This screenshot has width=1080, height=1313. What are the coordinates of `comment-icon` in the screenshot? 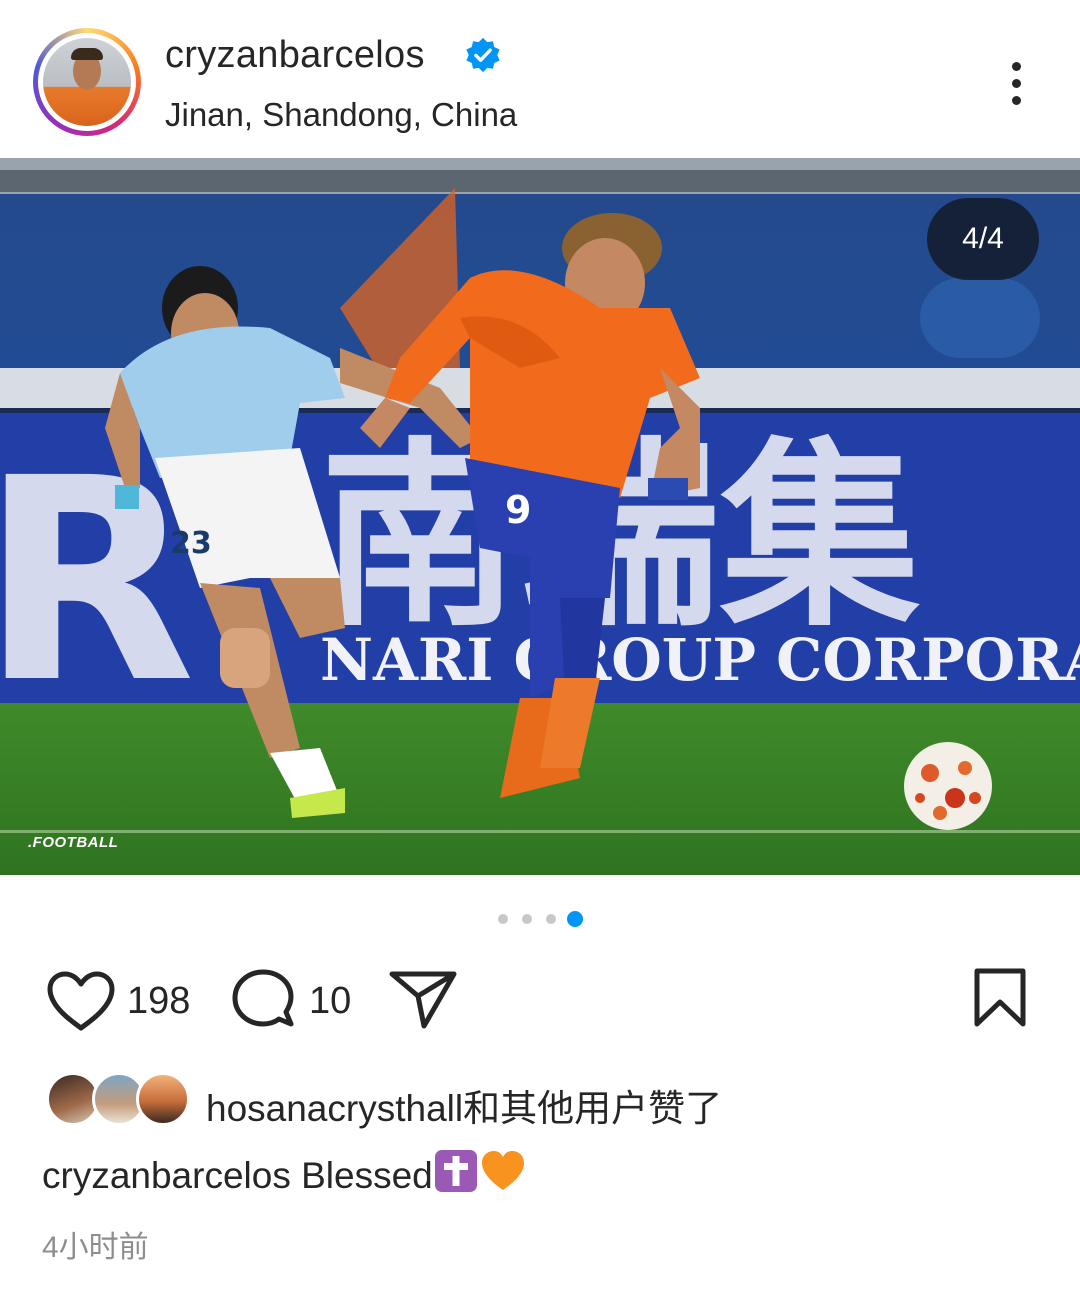 It's located at (264, 1001).